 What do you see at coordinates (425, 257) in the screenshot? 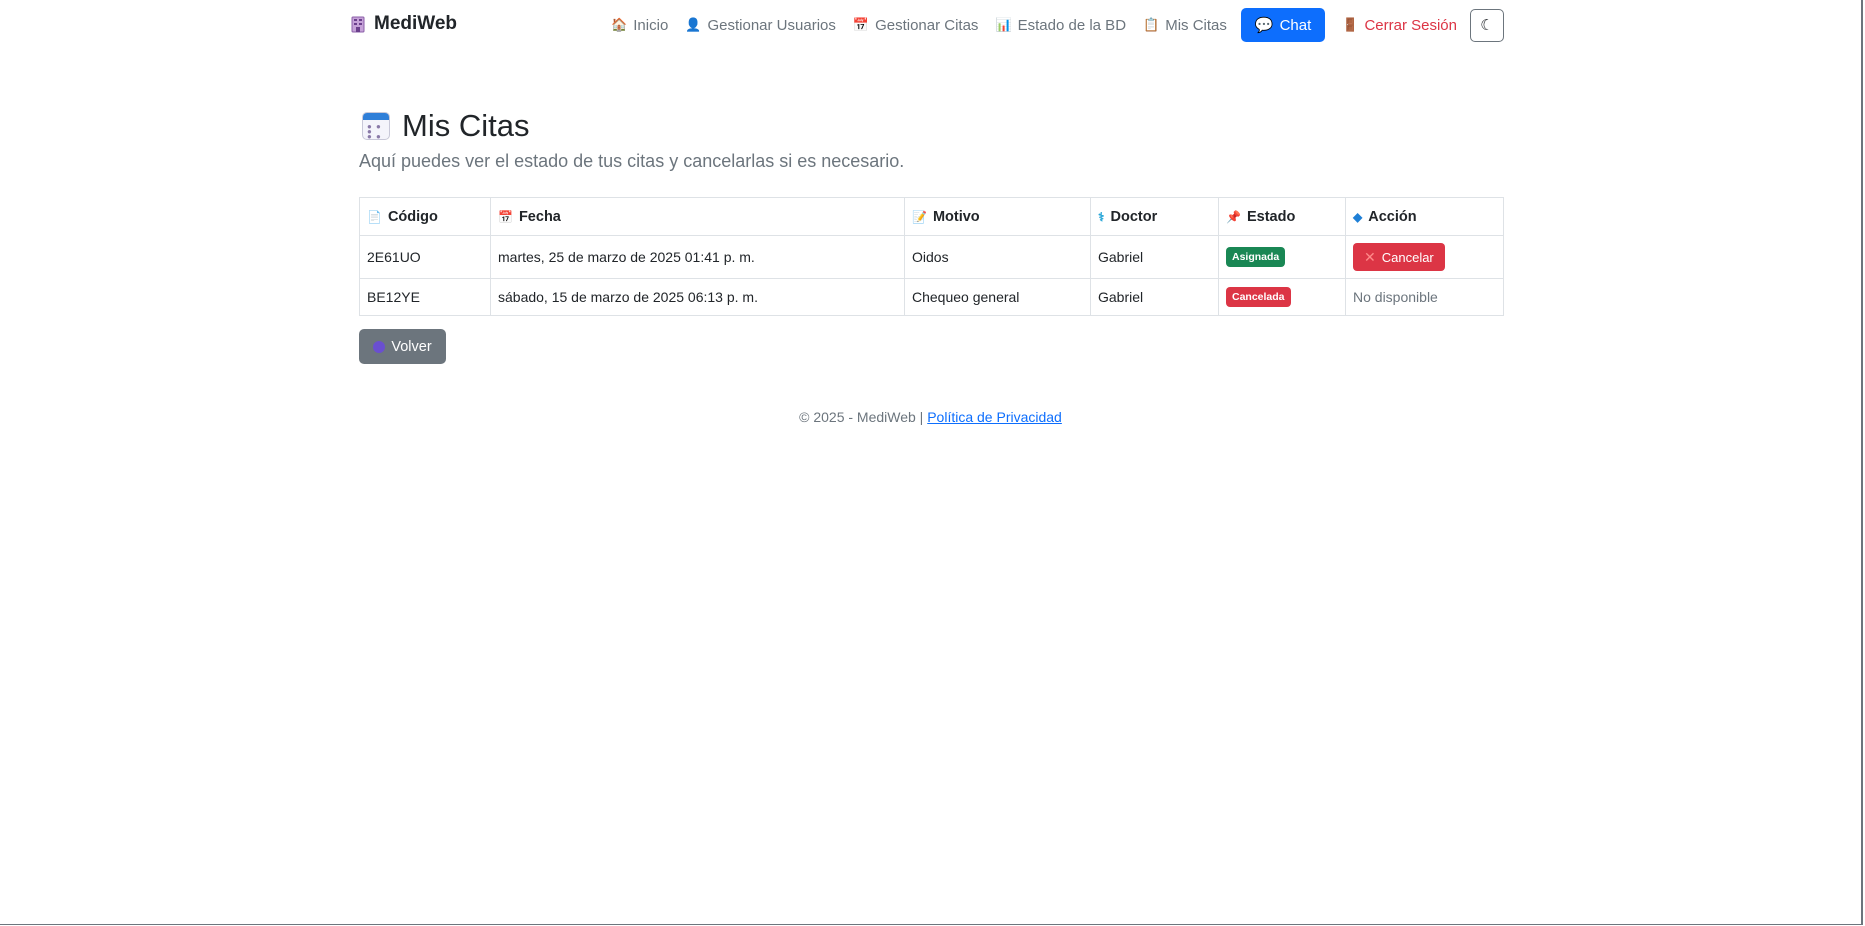
I see `cell-codigo: 2E61UO` at bounding box center [425, 257].